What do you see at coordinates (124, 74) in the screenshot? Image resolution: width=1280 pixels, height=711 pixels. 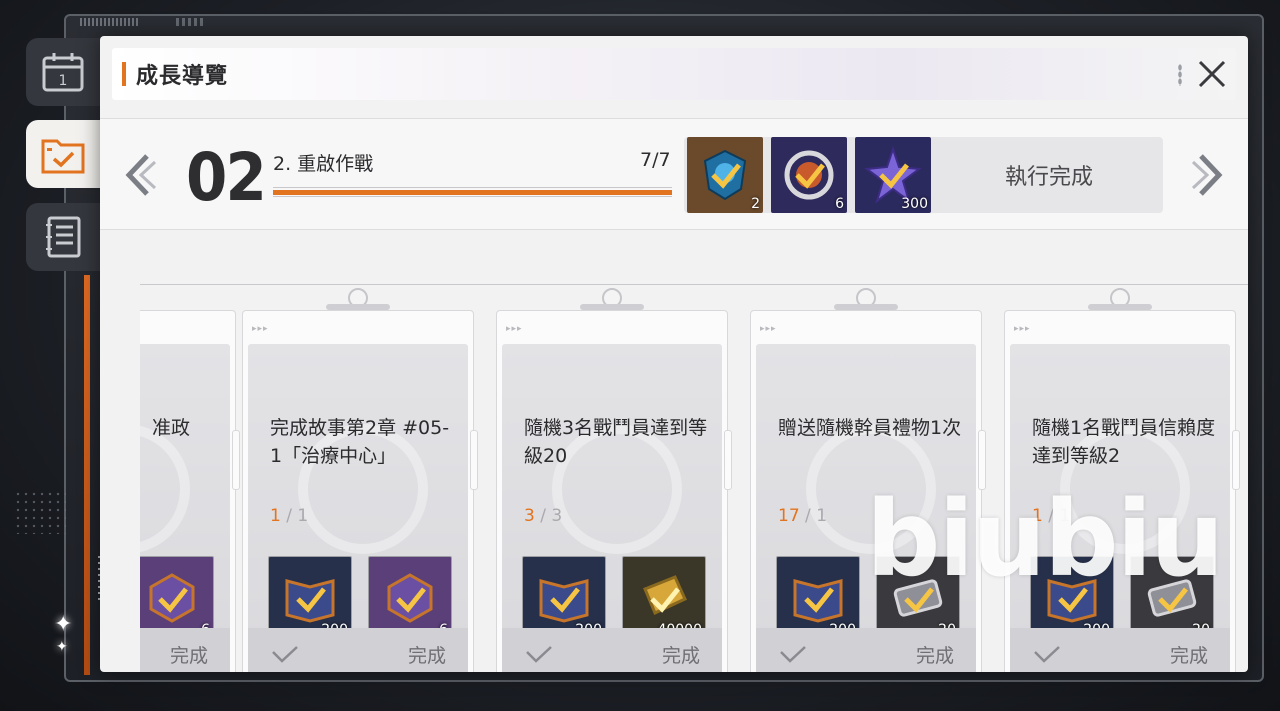 I see `header-accent-bar` at bounding box center [124, 74].